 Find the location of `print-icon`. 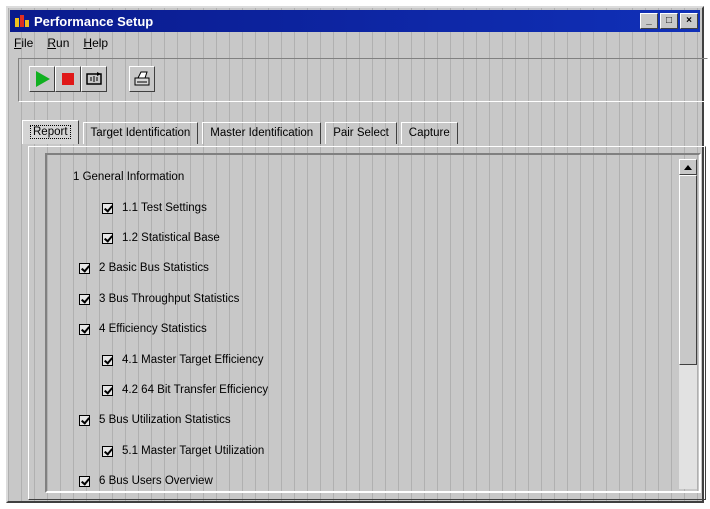

print-icon is located at coordinates (142, 78).